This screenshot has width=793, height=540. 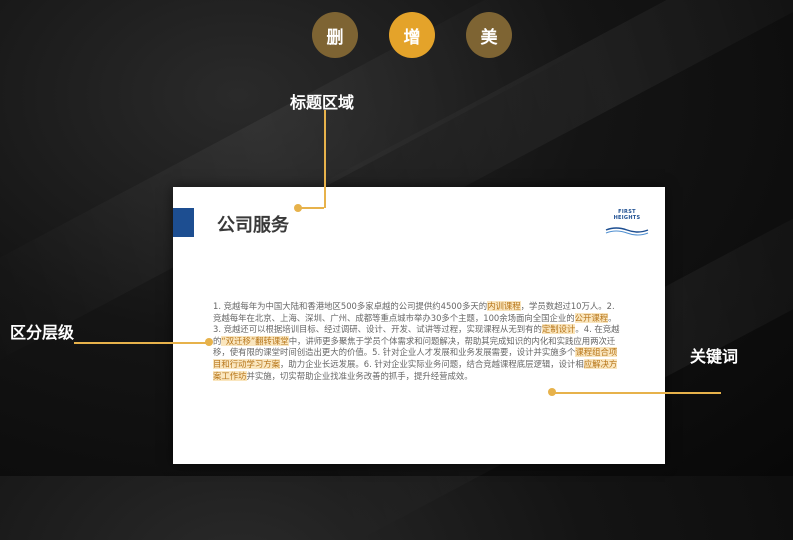 I want to click on title-accent-bar, so click(x=183, y=222).